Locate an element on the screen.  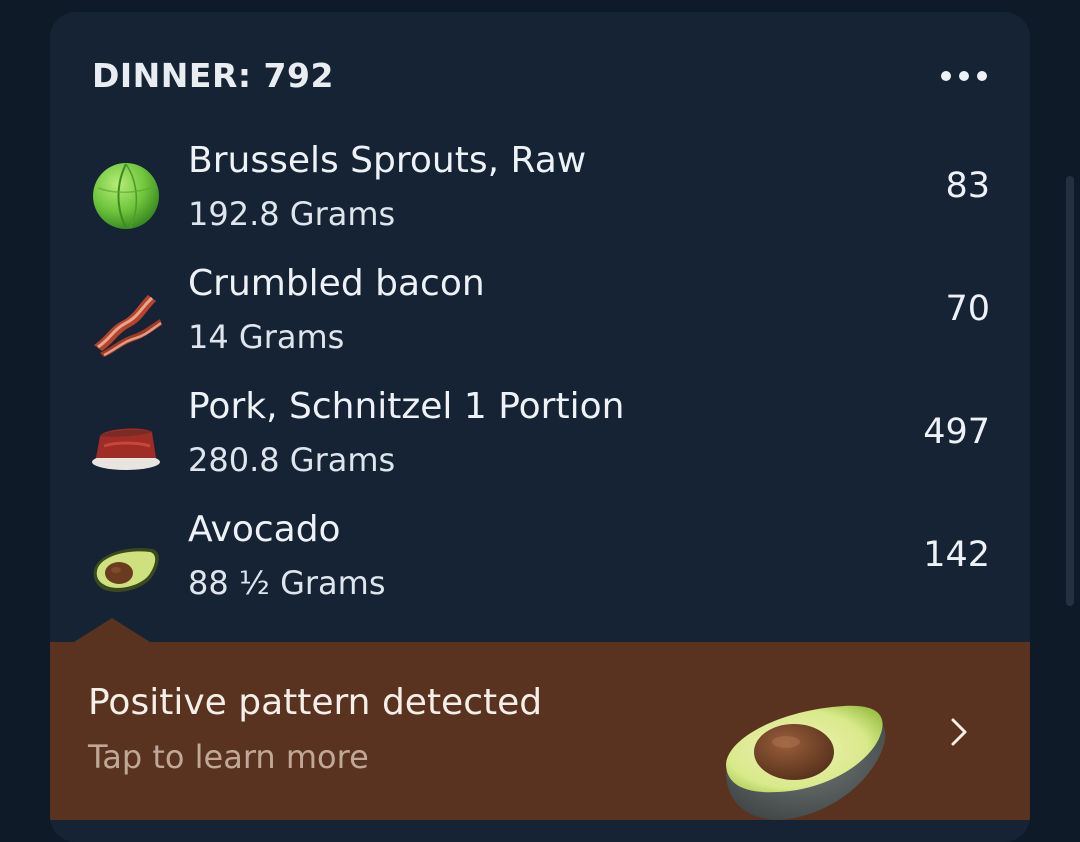
more-horizontal-icon is located at coordinates (946, 76).